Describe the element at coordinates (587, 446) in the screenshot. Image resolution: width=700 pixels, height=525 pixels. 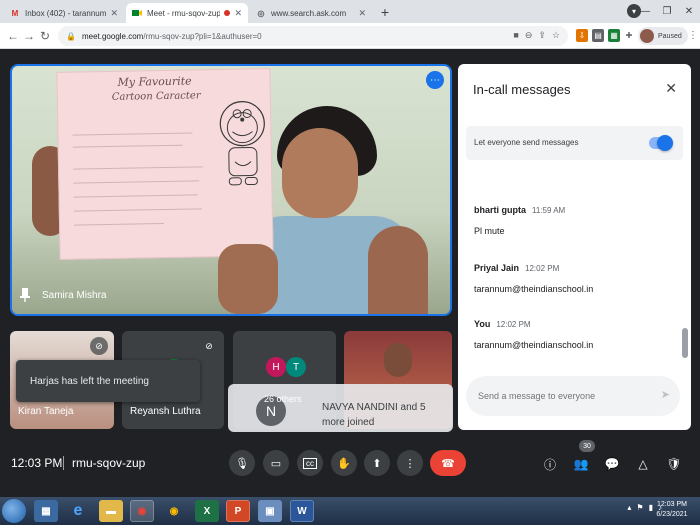
I see `people-count-badge: 30` at that location.